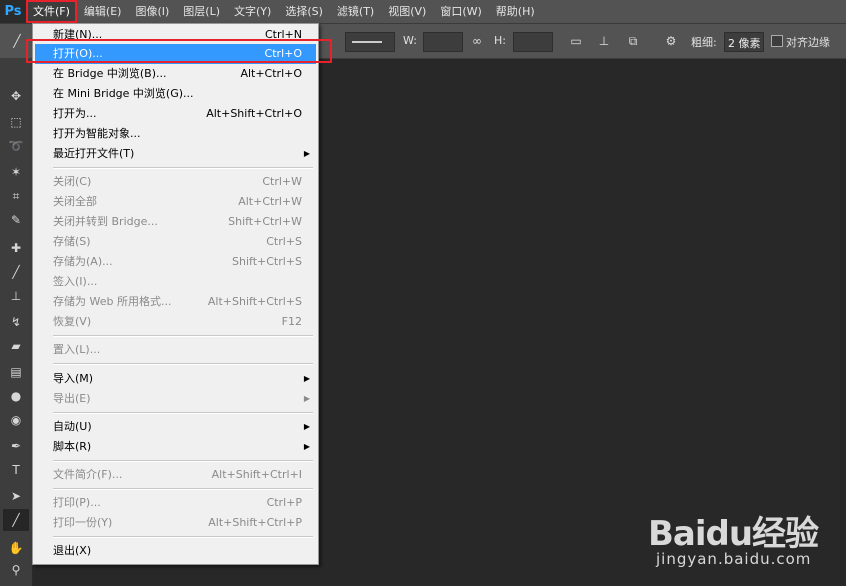 The height and width of the screenshot is (586, 846). What do you see at coordinates (152, 11) in the screenshot?
I see `menu-image: 图像(I)` at bounding box center [152, 11].